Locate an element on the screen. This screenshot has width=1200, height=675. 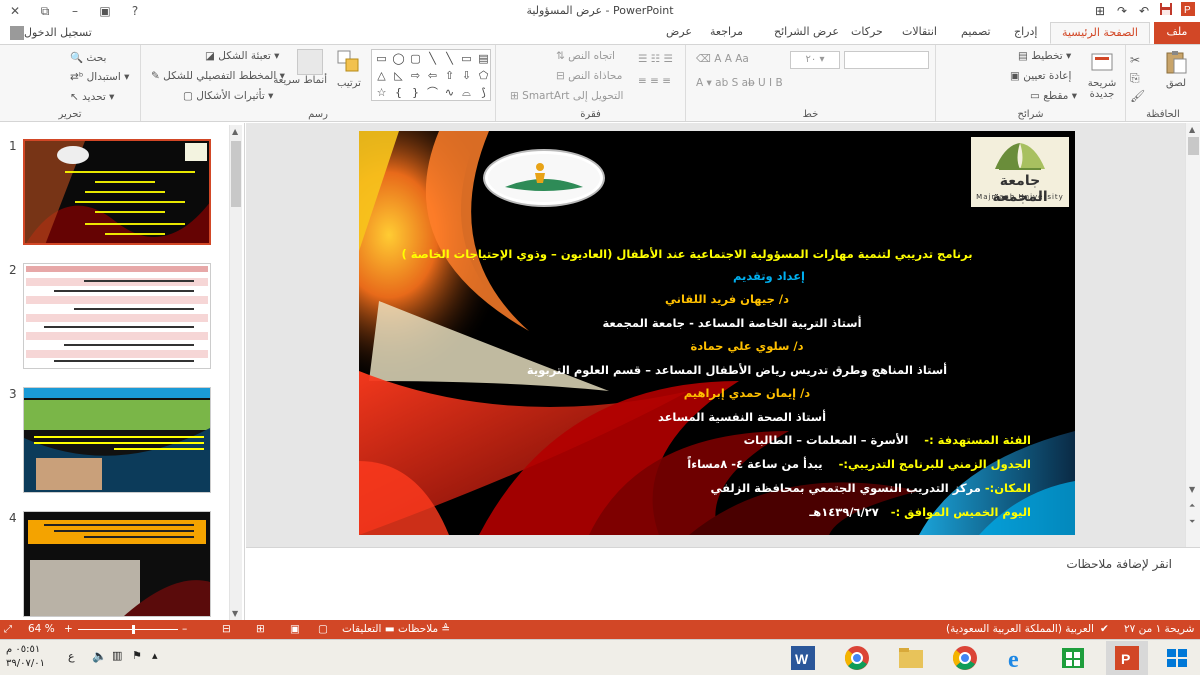
taskbar-chrome-icon is located at coordinates (857, 658).